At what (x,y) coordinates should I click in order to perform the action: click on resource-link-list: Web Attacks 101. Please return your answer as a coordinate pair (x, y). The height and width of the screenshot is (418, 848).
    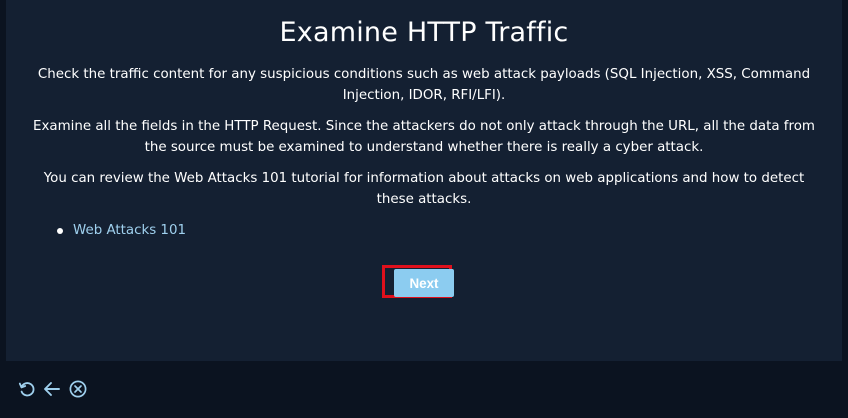
    Looking at the image, I should click on (121, 230).